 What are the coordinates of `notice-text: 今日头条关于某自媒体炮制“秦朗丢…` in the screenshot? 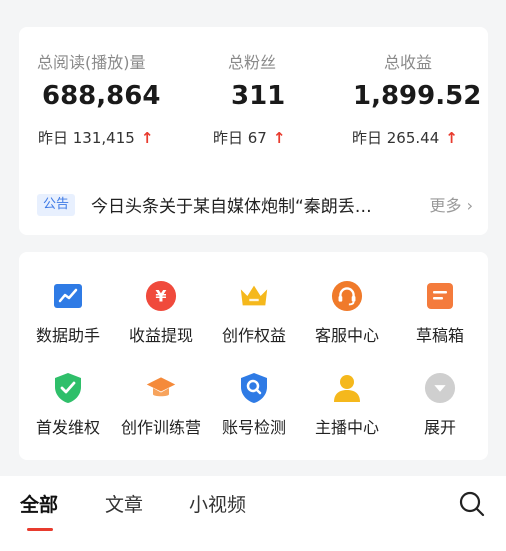 It's located at (231, 204).